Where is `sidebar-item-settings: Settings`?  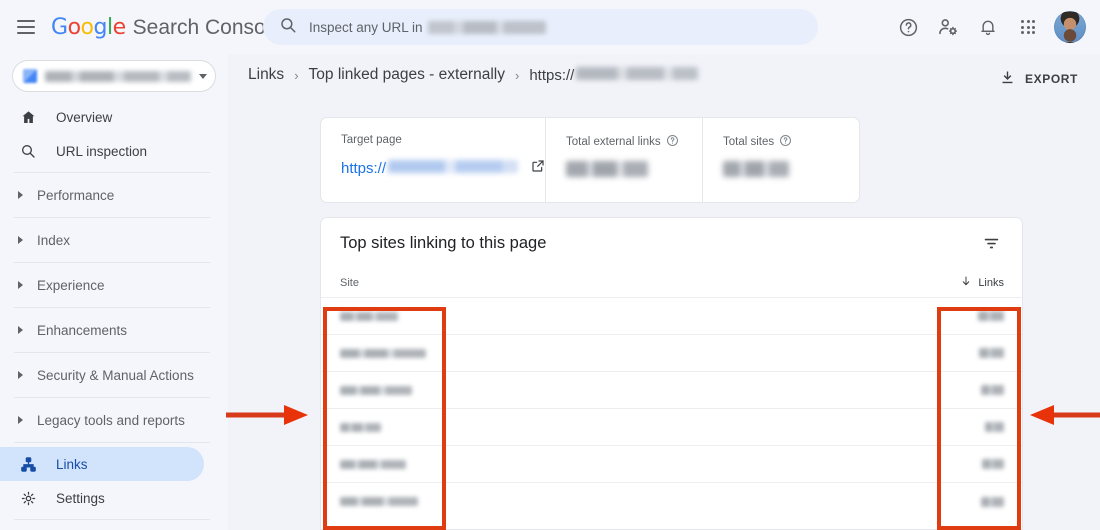 sidebar-item-settings: Settings is located at coordinates (102, 498).